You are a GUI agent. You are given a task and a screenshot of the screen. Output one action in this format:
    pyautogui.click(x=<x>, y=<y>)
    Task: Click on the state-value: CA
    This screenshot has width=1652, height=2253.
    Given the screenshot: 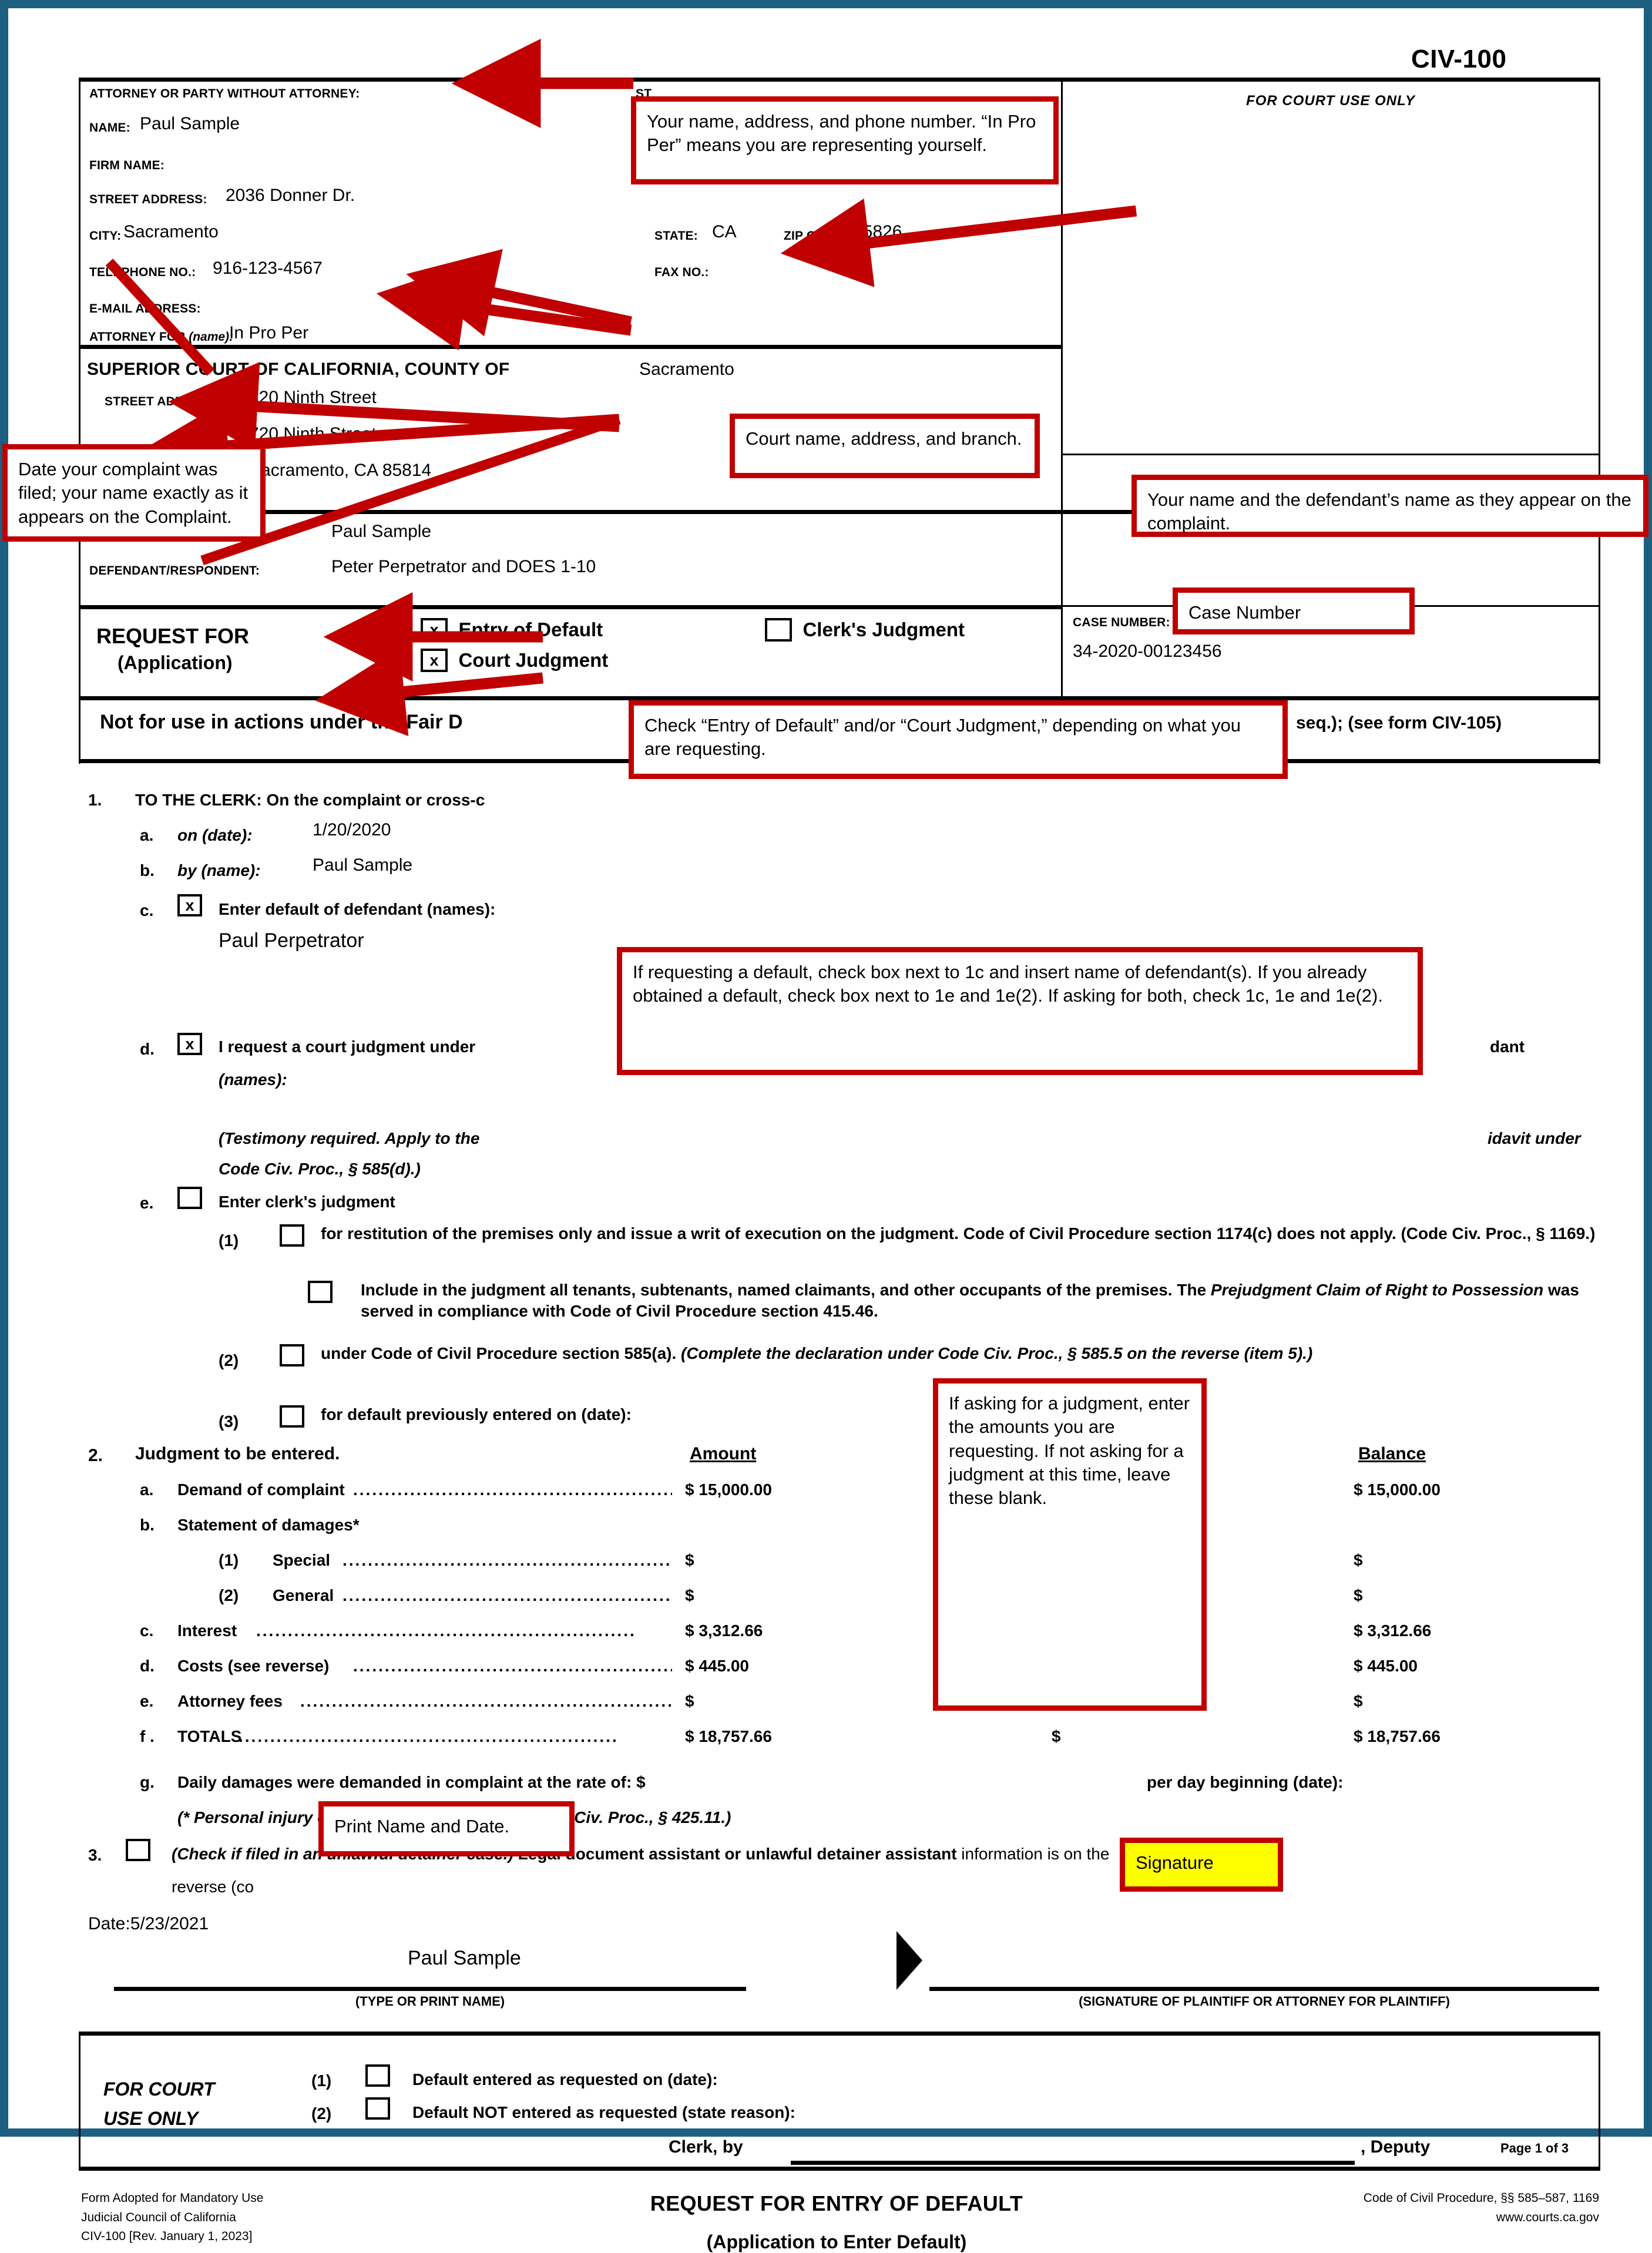 What is the action you would take?
    pyautogui.click(x=724, y=232)
    